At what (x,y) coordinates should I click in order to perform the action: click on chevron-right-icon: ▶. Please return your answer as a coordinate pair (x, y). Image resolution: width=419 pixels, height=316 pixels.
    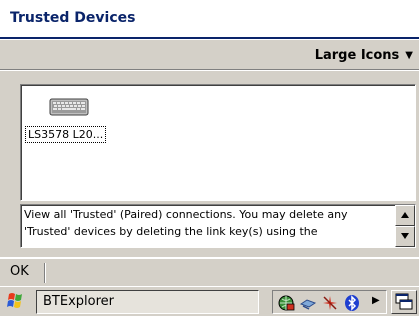
    Looking at the image, I should click on (376, 300).